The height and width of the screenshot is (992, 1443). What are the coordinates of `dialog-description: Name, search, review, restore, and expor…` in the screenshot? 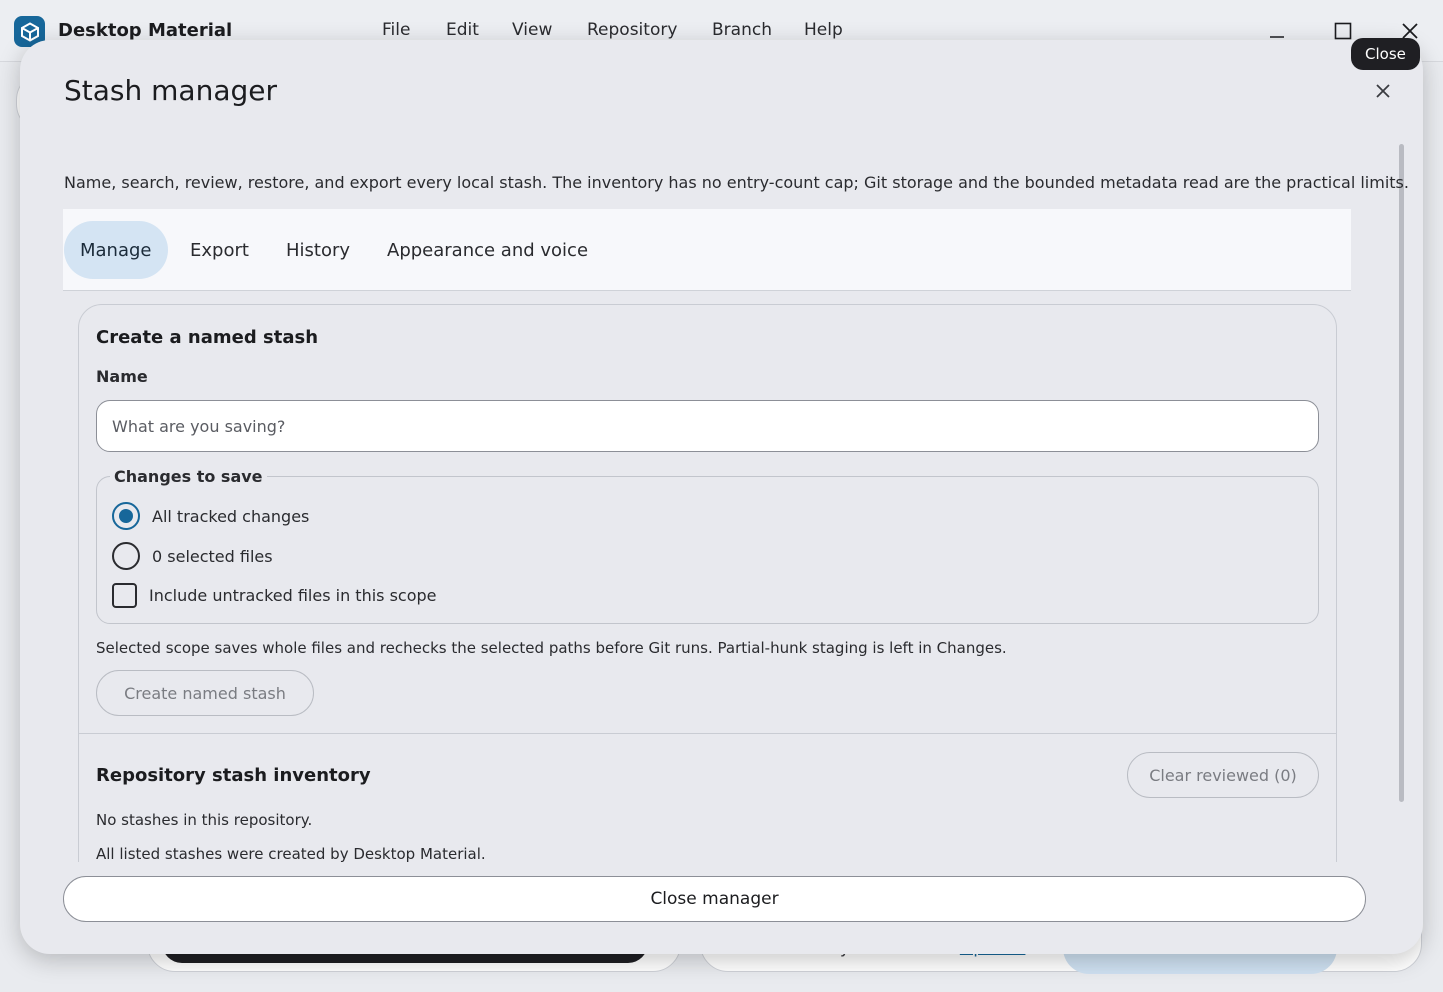 It's located at (736, 182).